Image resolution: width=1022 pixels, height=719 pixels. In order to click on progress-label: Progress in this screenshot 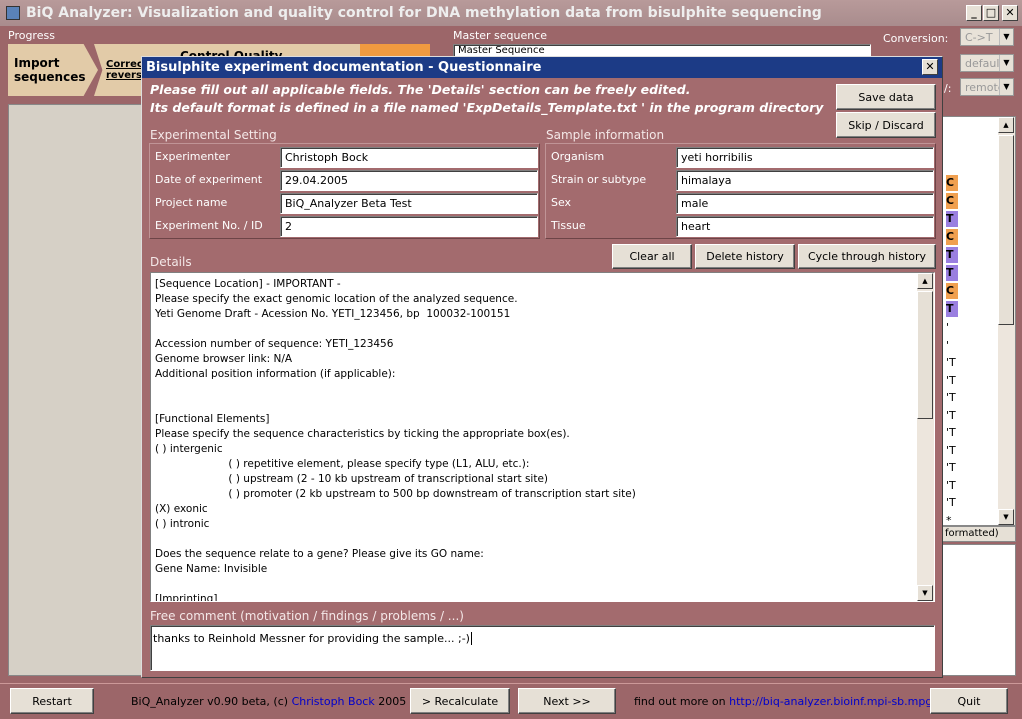, I will do `click(31, 35)`.